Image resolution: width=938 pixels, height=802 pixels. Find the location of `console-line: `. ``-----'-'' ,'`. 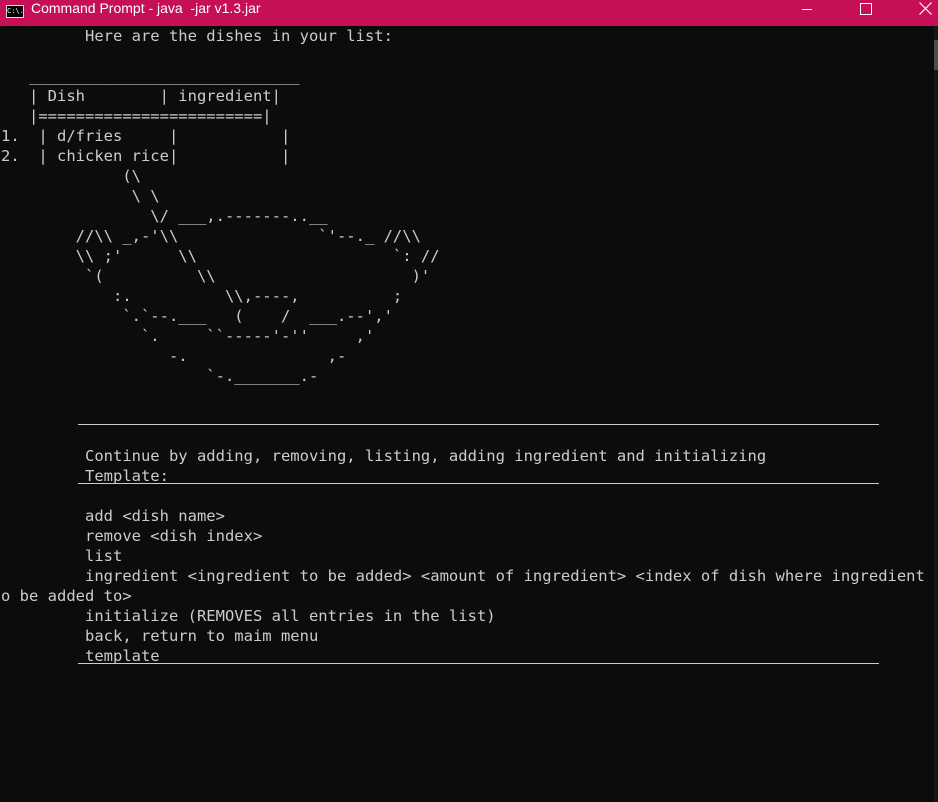

console-line: `. ``-----'-'' ,' is located at coordinates (188, 336).